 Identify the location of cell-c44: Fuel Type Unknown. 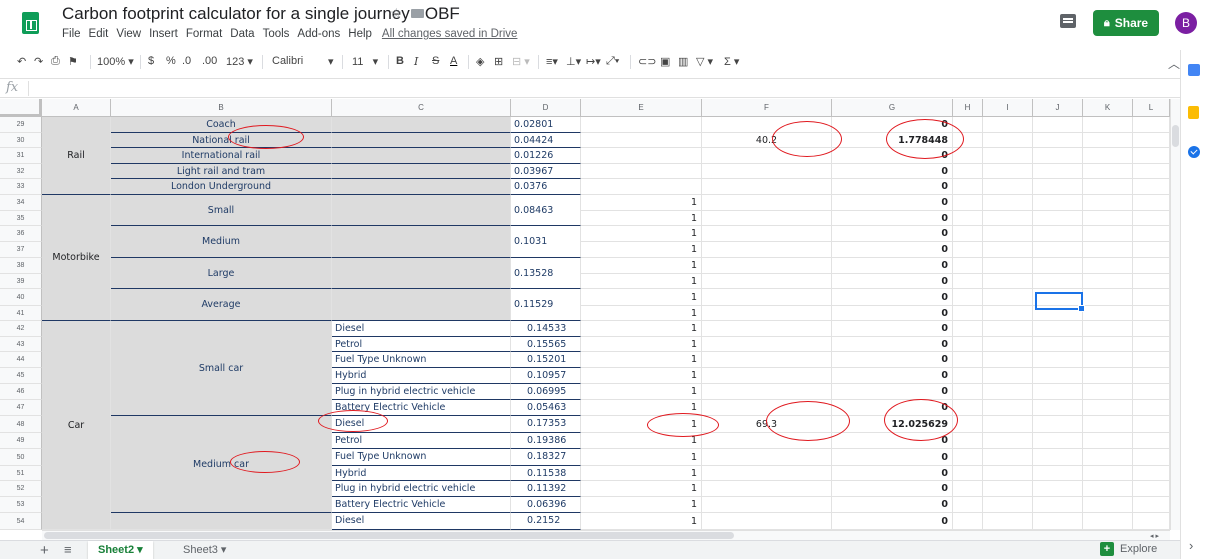
(421, 360).